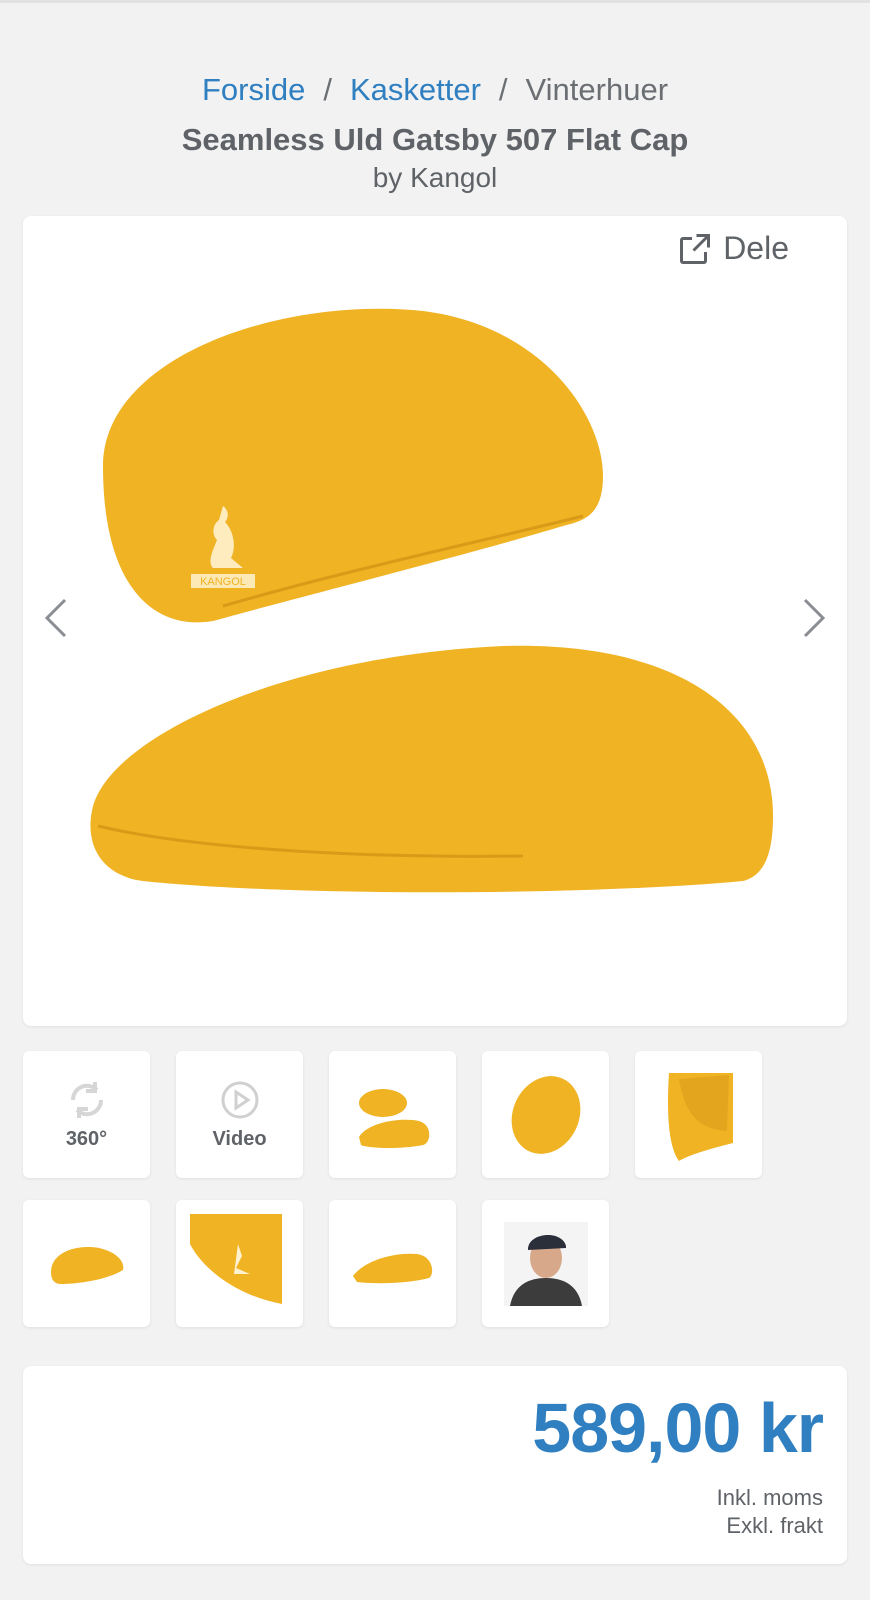  What do you see at coordinates (435, 3) in the screenshot?
I see `top-divider` at bounding box center [435, 3].